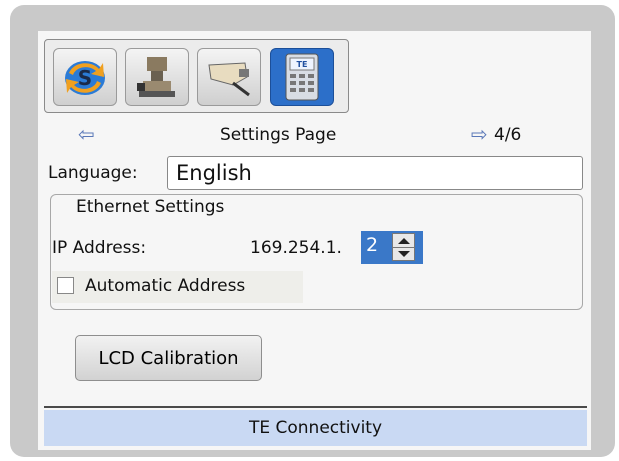 The width and height of the screenshot is (619, 461). What do you see at coordinates (165, 286) in the screenshot?
I see `automatic-address-label: Automatic Address` at bounding box center [165, 286].